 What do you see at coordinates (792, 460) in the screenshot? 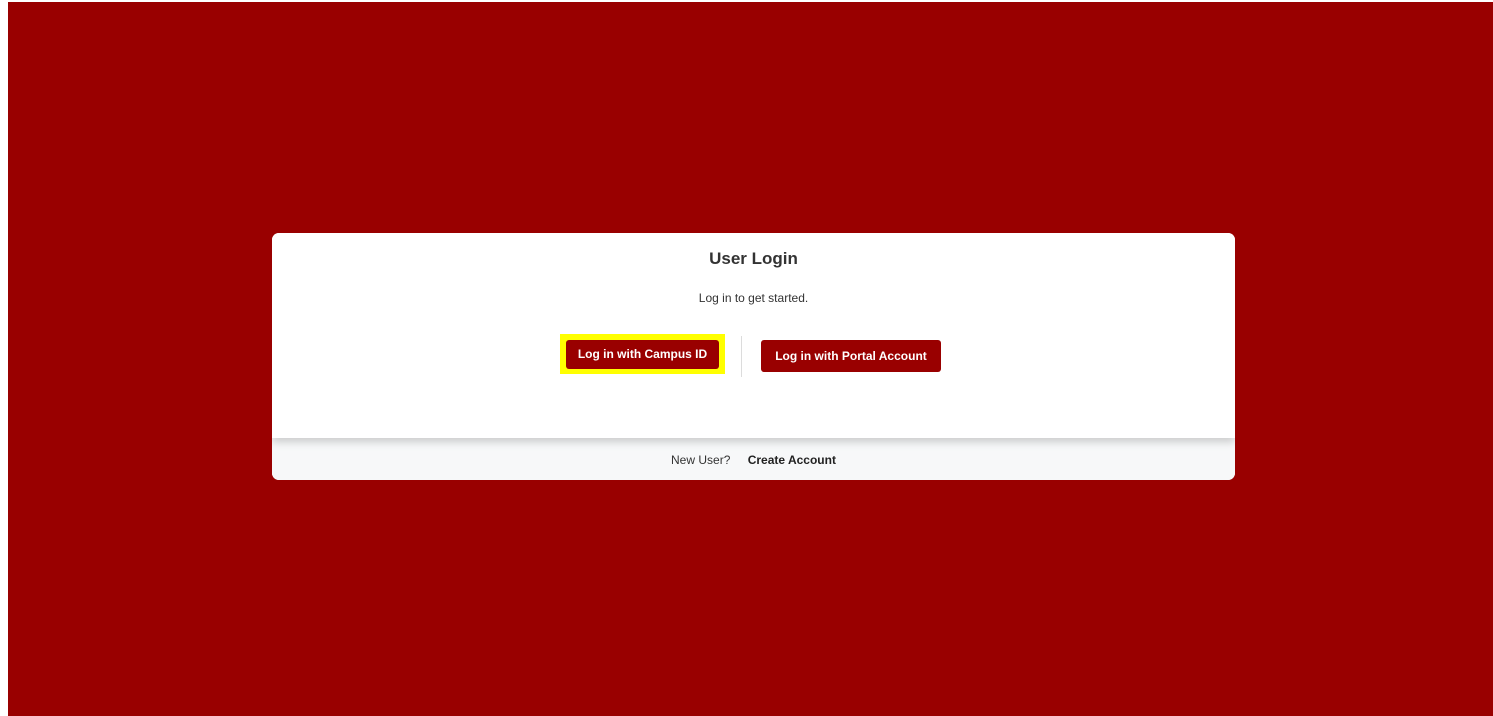
I see `create-account-link: Create Account` at bounding box center [792, 460].